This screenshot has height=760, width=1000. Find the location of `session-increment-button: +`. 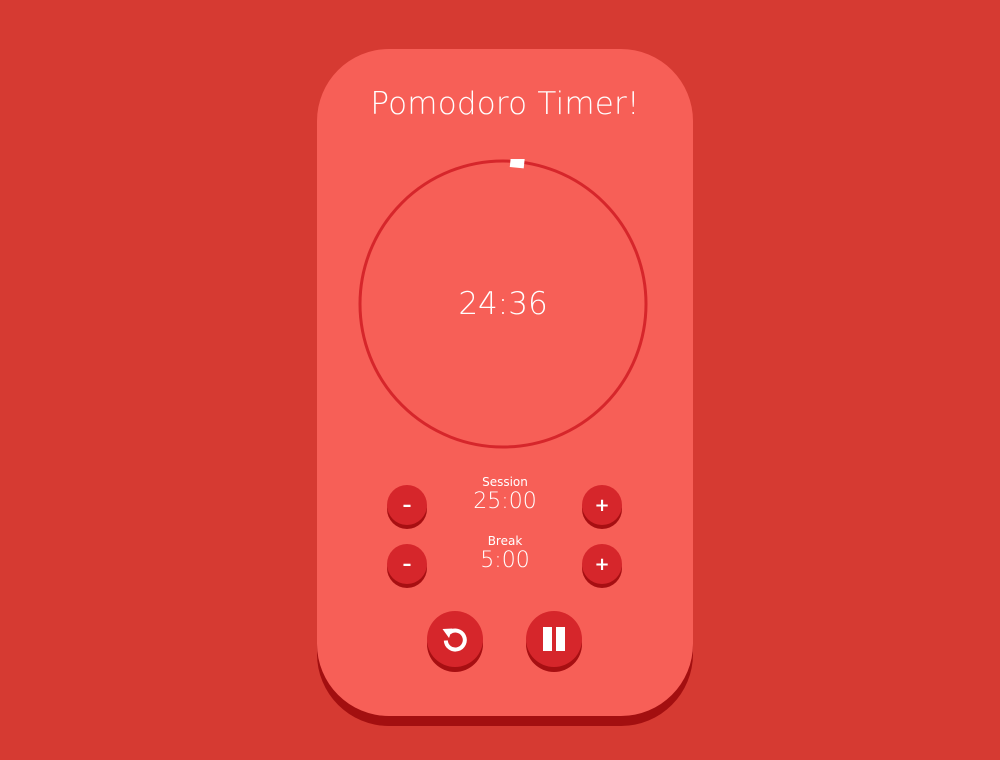

session-increment-button: + is located at coordinates (602, 505).